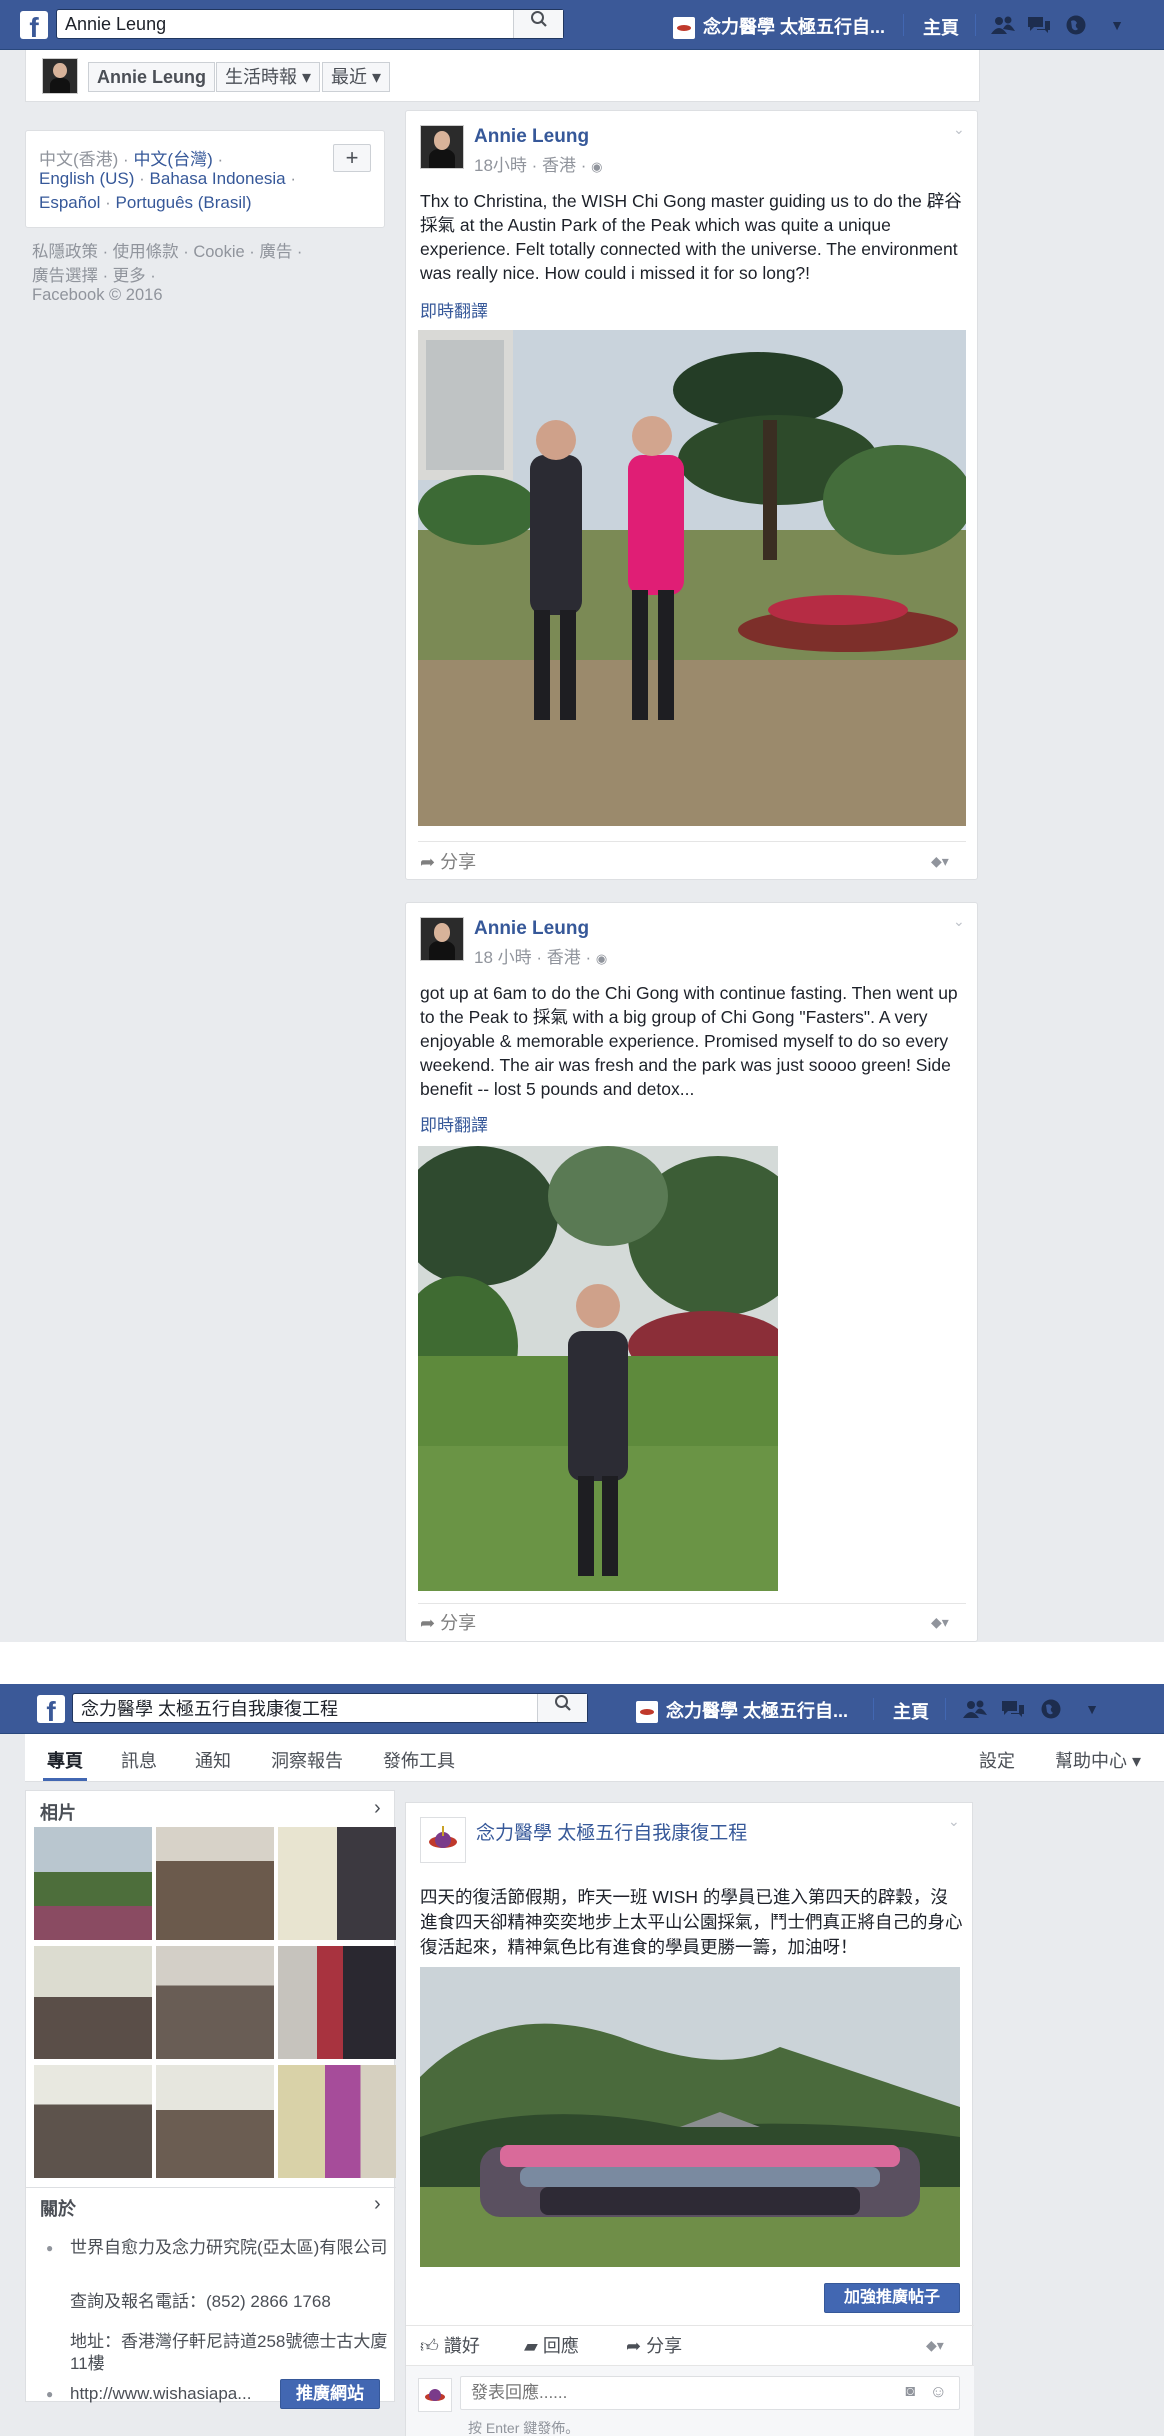 Image resolution: width=1164 pixels, height=2436 pixels. What do you see at coordinates (710, 2393) in the screenshot?
I see `comment-input` at bounding box center [710, 2393].